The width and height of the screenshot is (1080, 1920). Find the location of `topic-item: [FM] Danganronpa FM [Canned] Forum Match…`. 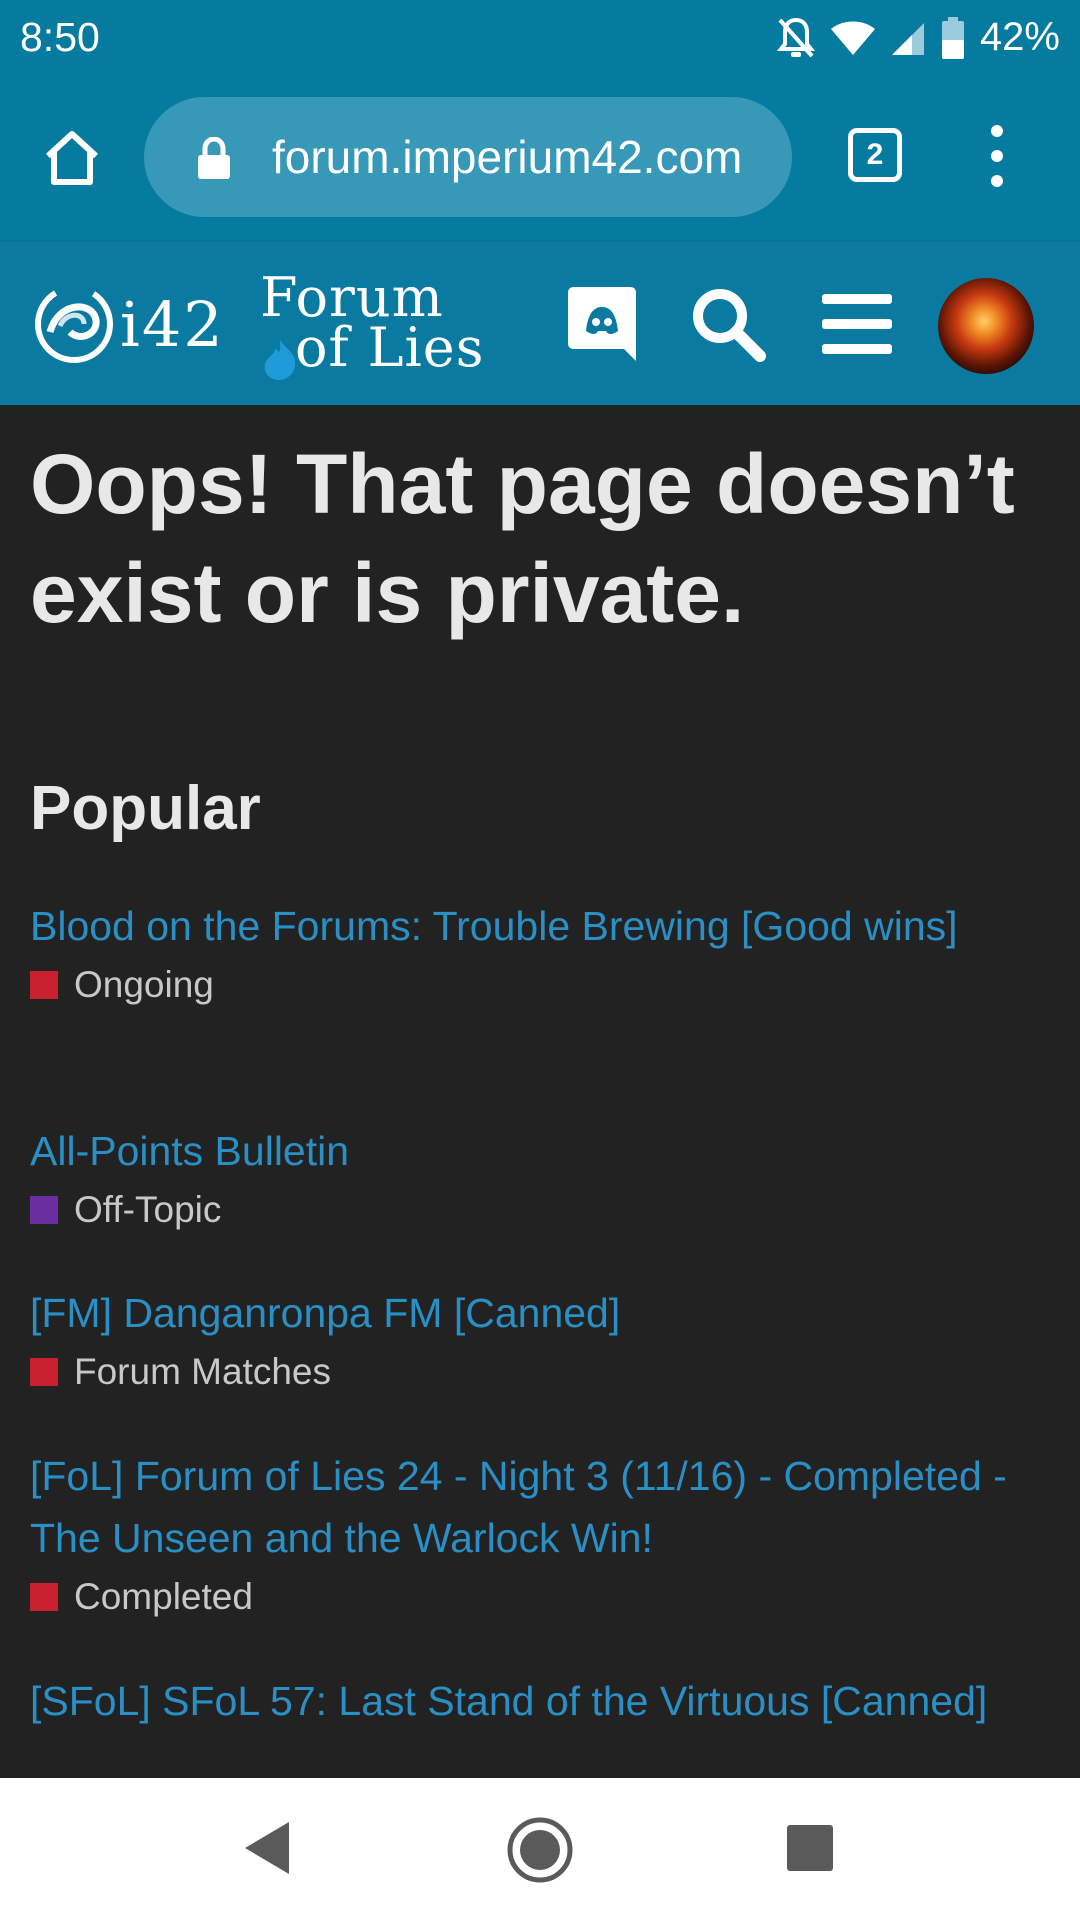

topic-item: [FM] Danganronpa FM [Canned] Forum Match… is located at coordinates (530, 1341).